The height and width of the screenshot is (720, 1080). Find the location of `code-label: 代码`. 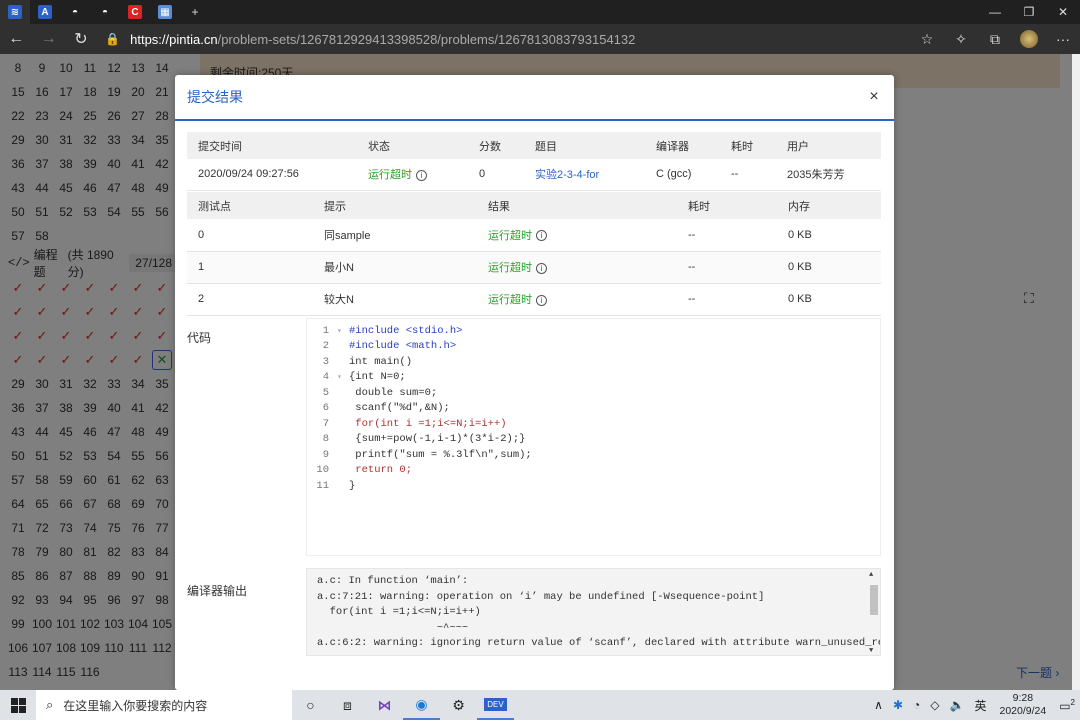

code-label: 代码 is located at coordinates (199, 338).